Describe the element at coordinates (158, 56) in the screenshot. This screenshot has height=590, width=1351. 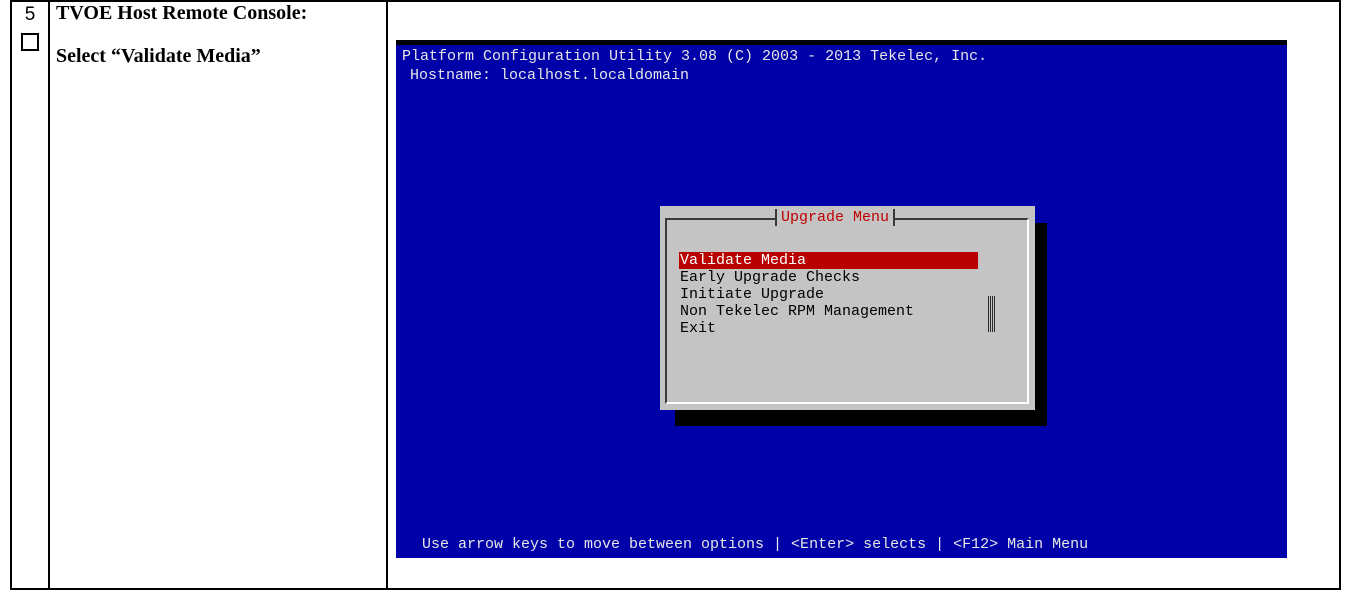
I see `step-action: Select “Validate Media”` at that location.